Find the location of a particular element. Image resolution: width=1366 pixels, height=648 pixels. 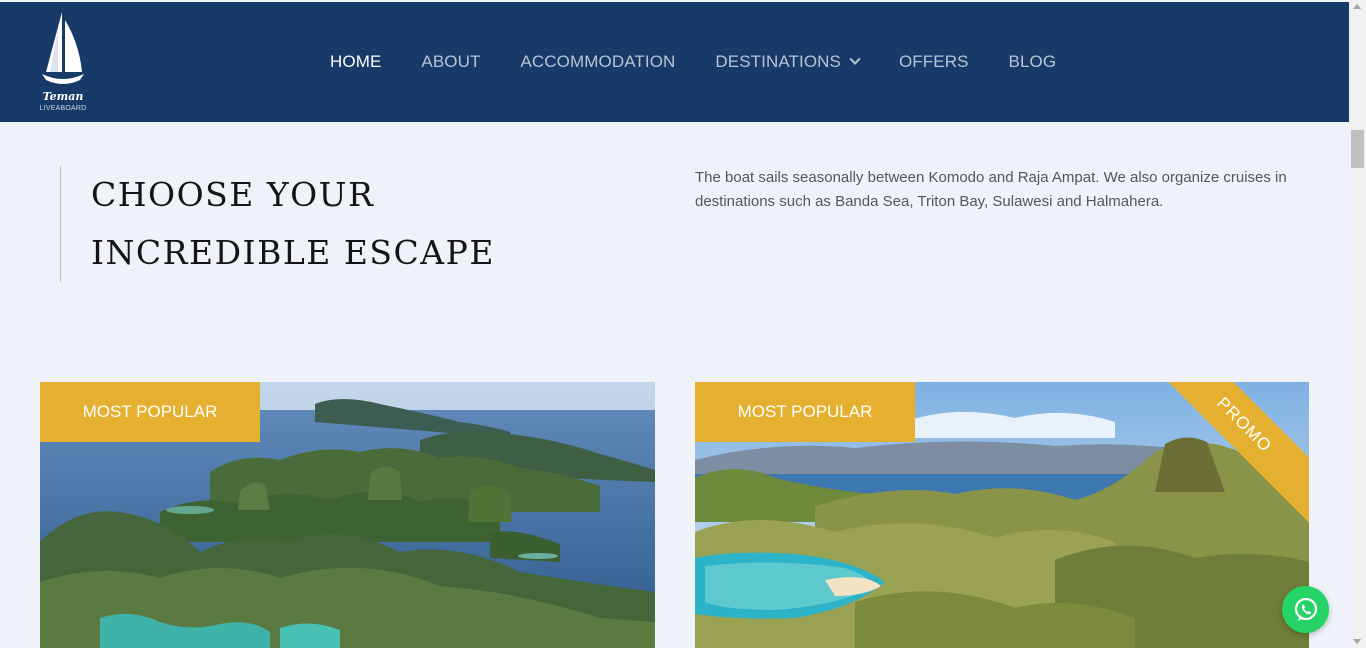

page-scrollbar is located at coordinates (1357, 324).